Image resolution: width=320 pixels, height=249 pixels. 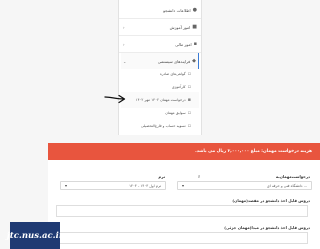 What do you see at coordinates (271, 200) in the screenshot?
I see `dest-courses-label: دروس قابل اخذ دانشجو در مقصد(مهمان)` at bounding box center [271, 200].